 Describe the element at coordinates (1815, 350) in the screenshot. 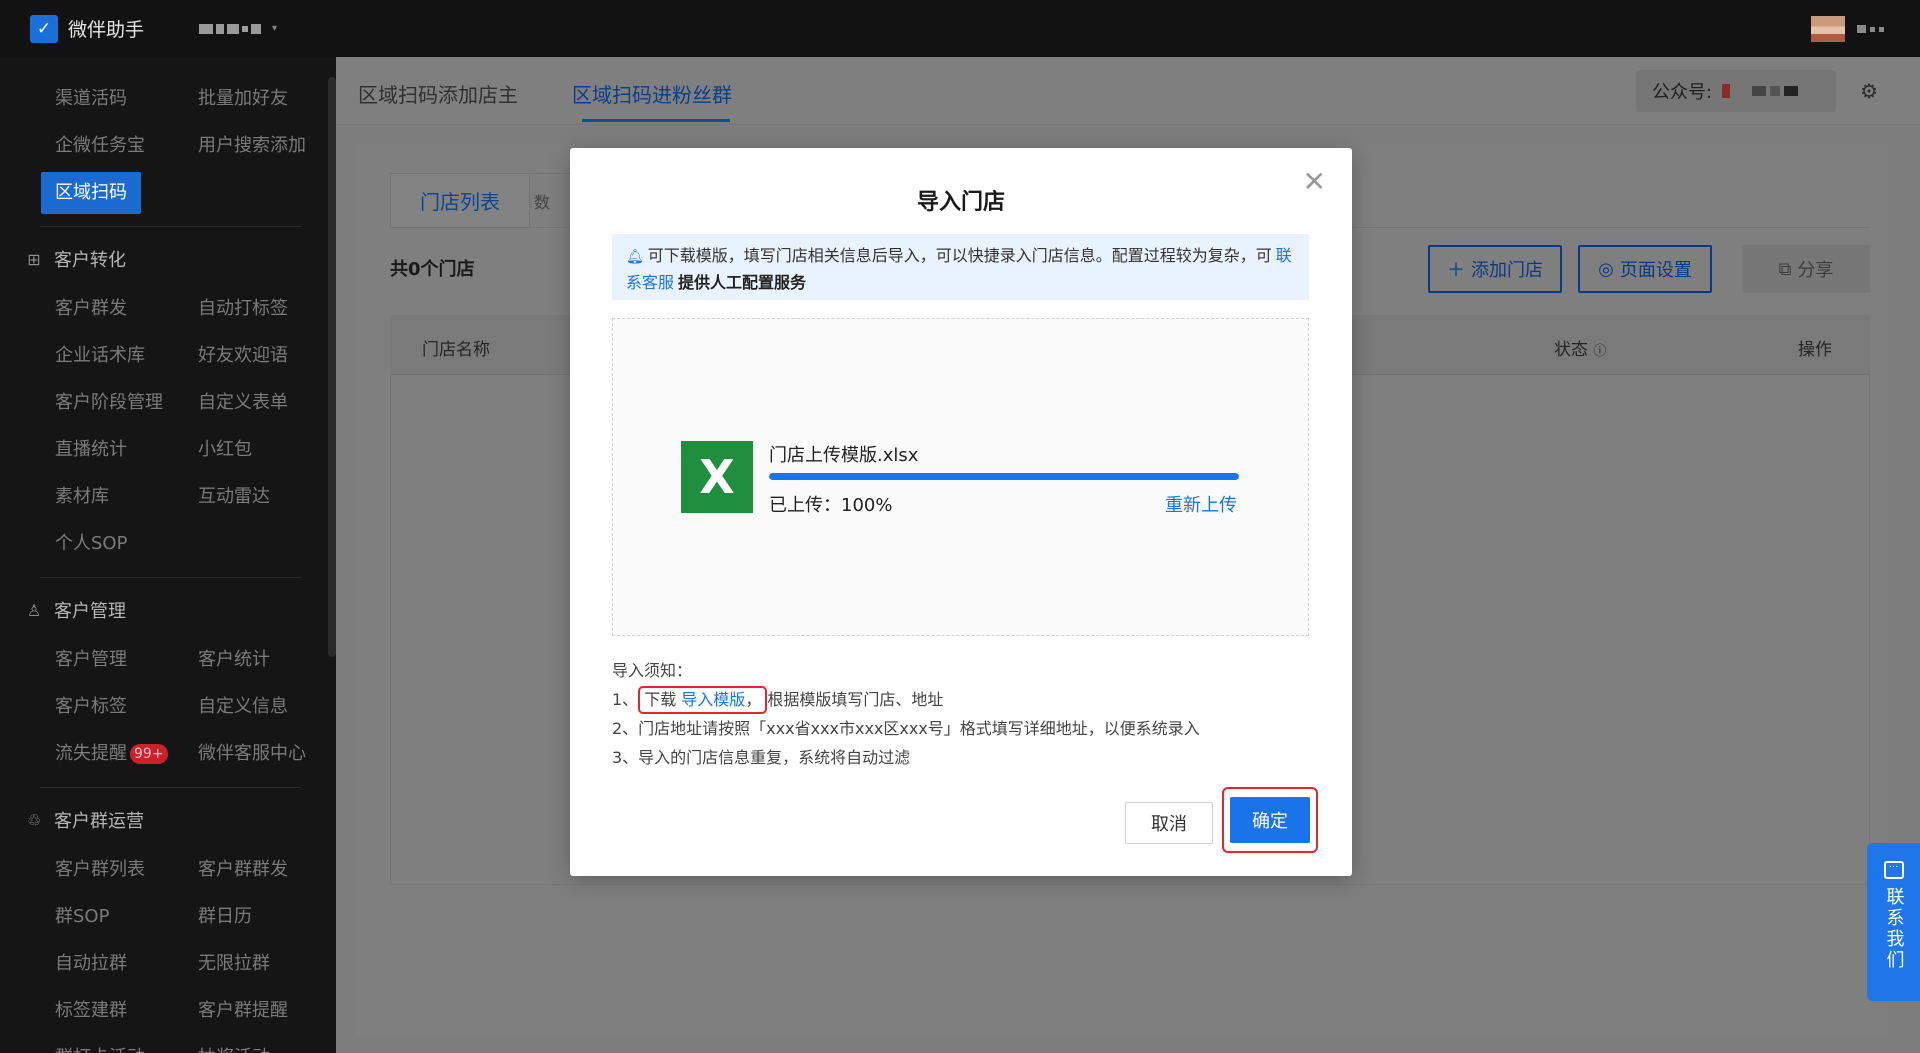

I see `column-actions: 操作` at that location.